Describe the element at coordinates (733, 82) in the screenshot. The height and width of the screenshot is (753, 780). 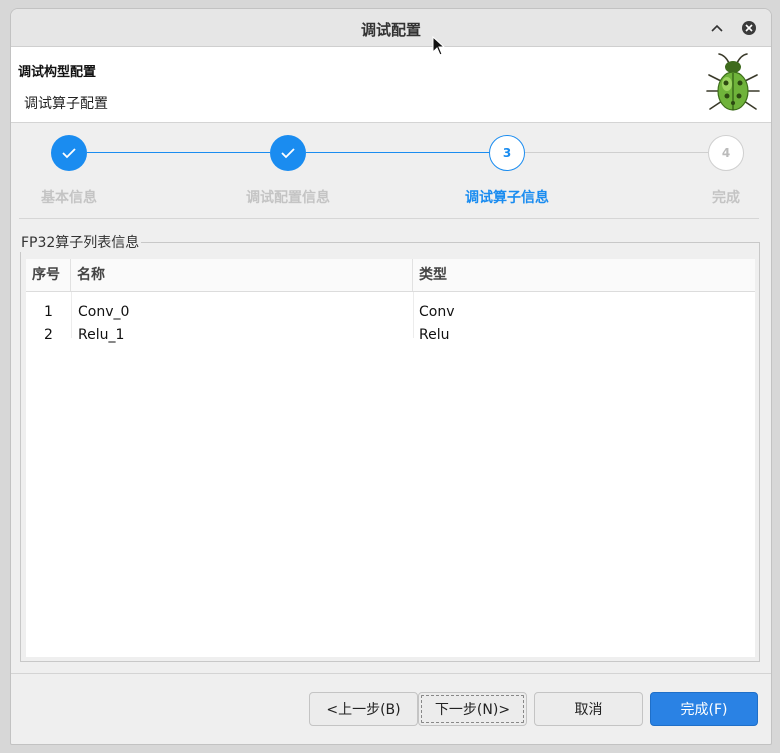
I see `beetle-icon` at that location.